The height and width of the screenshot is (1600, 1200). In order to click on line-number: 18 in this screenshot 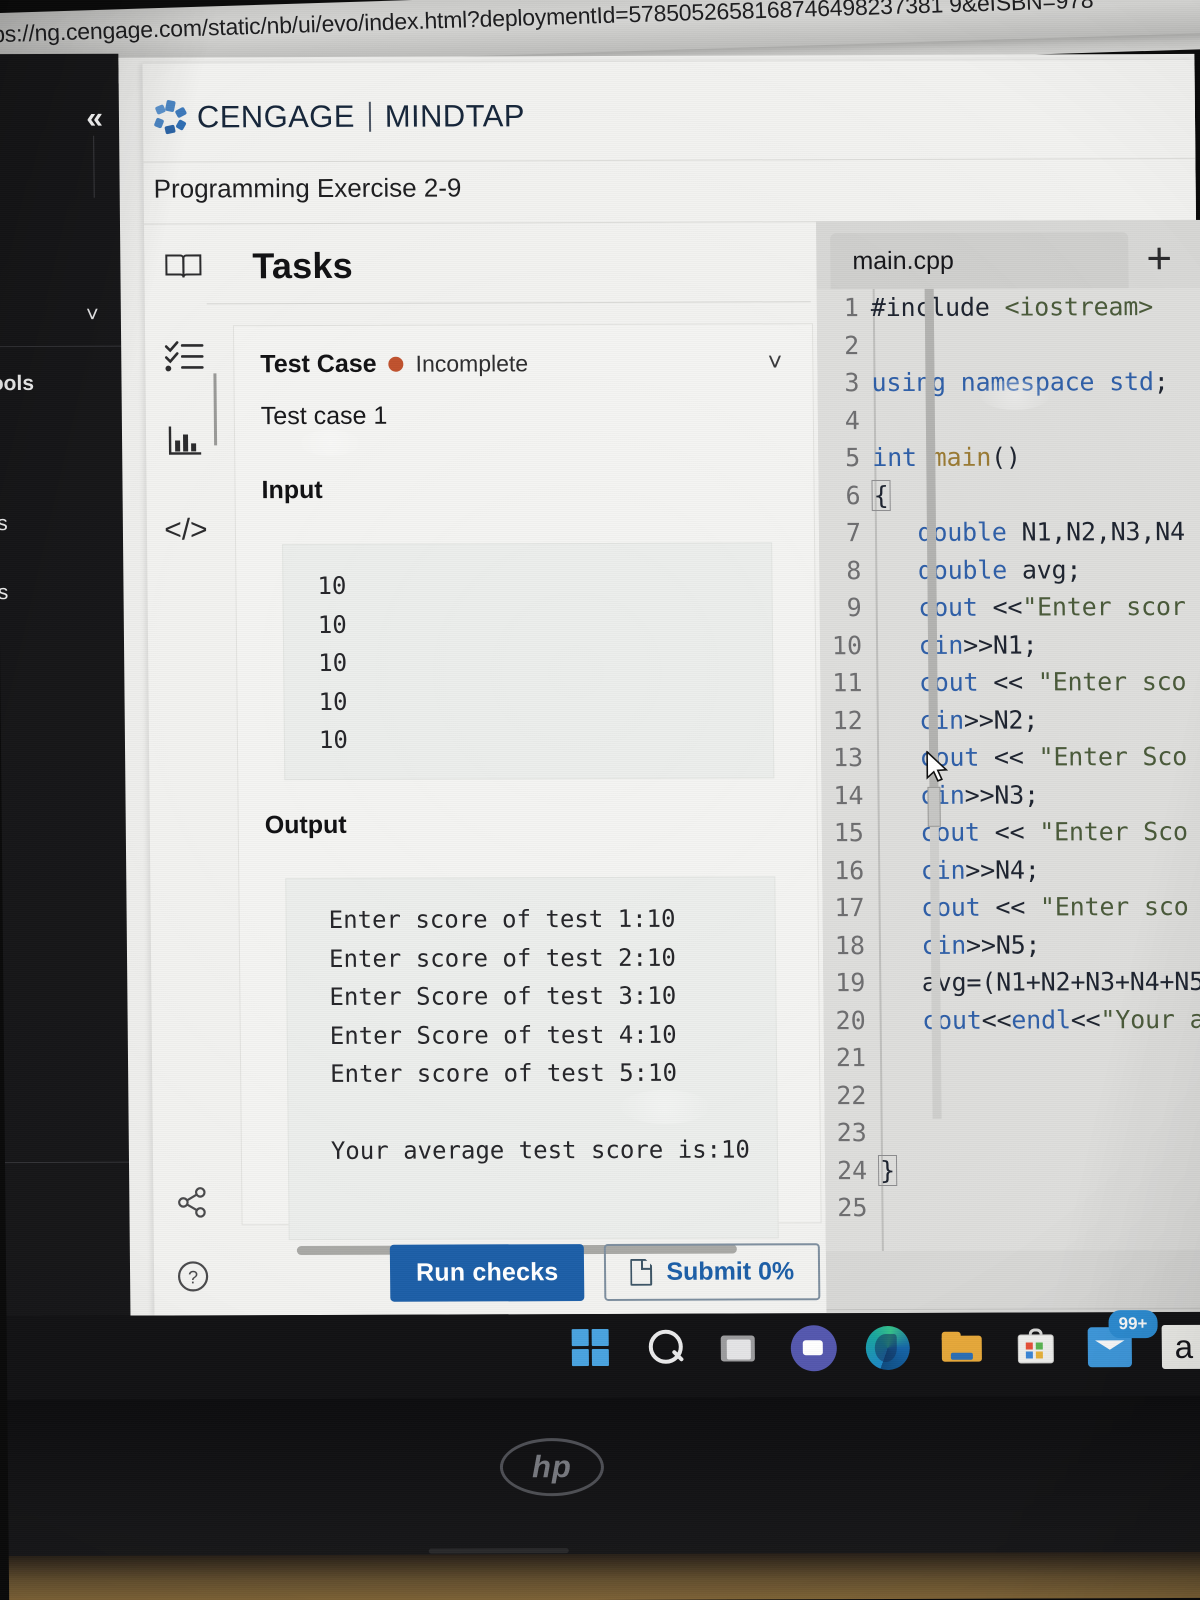, I will do `click(850, 945)`.